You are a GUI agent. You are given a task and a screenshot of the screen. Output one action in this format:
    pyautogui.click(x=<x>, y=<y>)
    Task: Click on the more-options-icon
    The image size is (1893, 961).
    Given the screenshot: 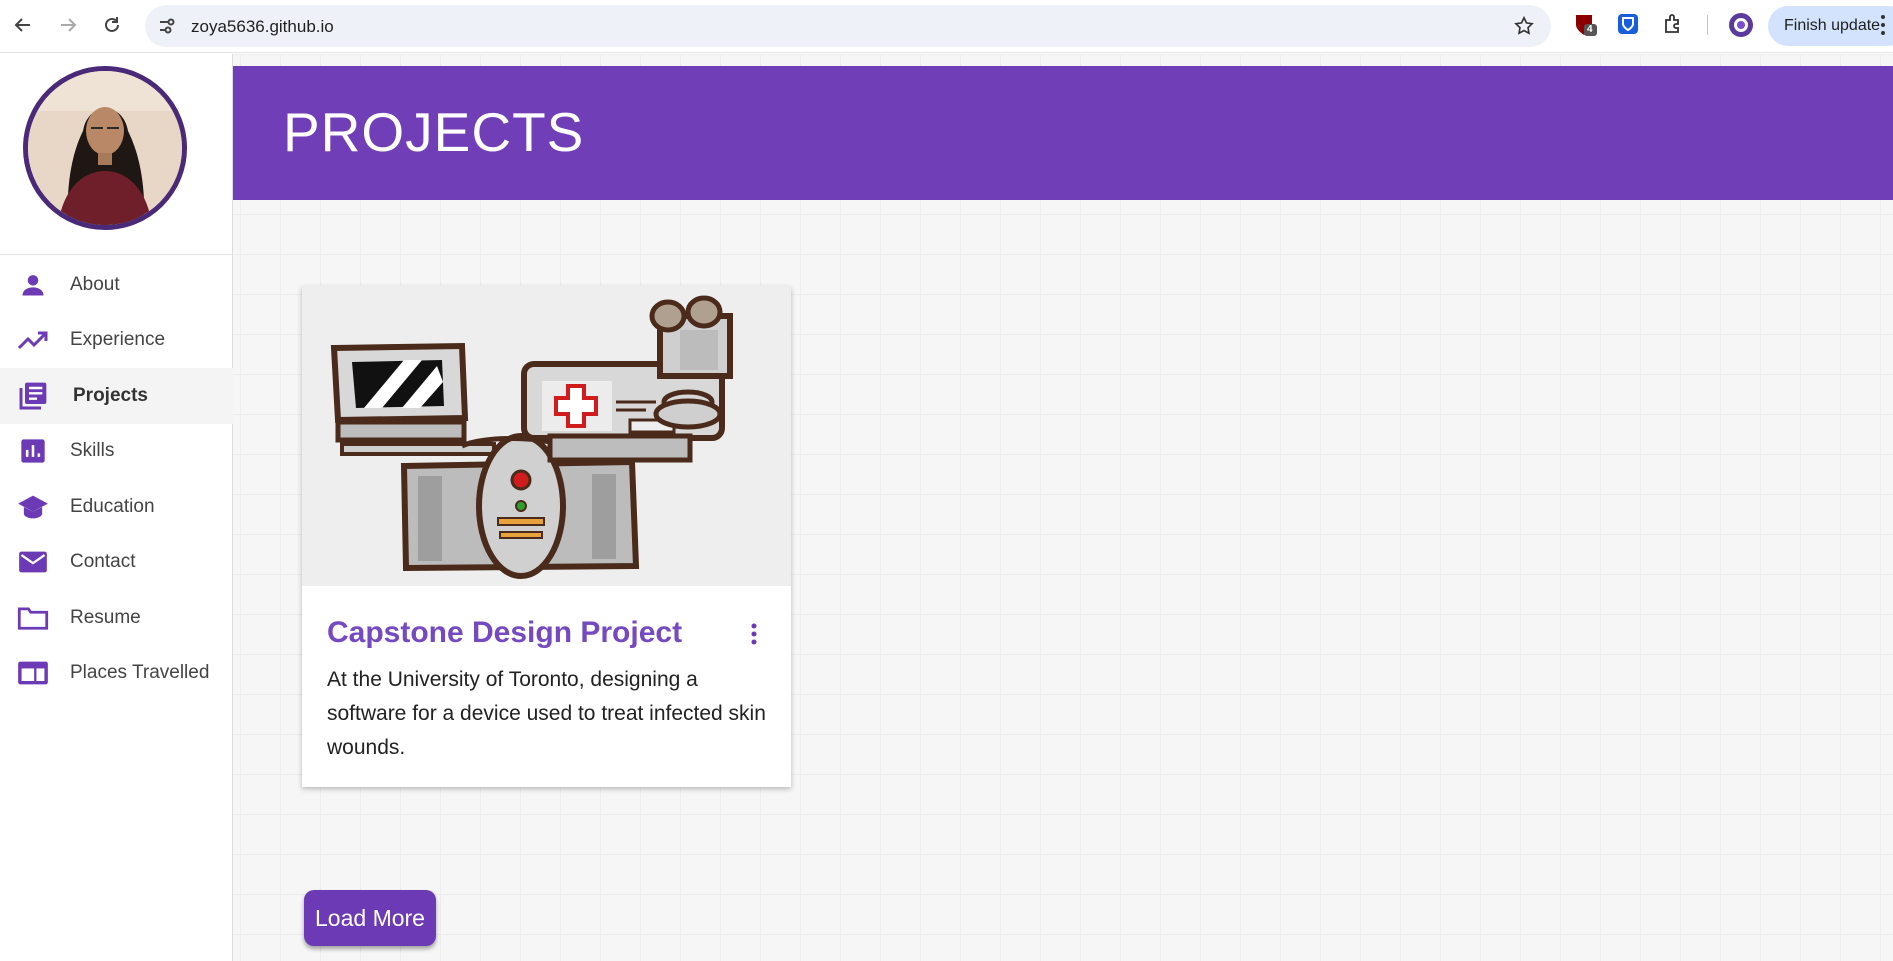 What is the action you would take?
    pyautogui.click(x=754, y=634)
    